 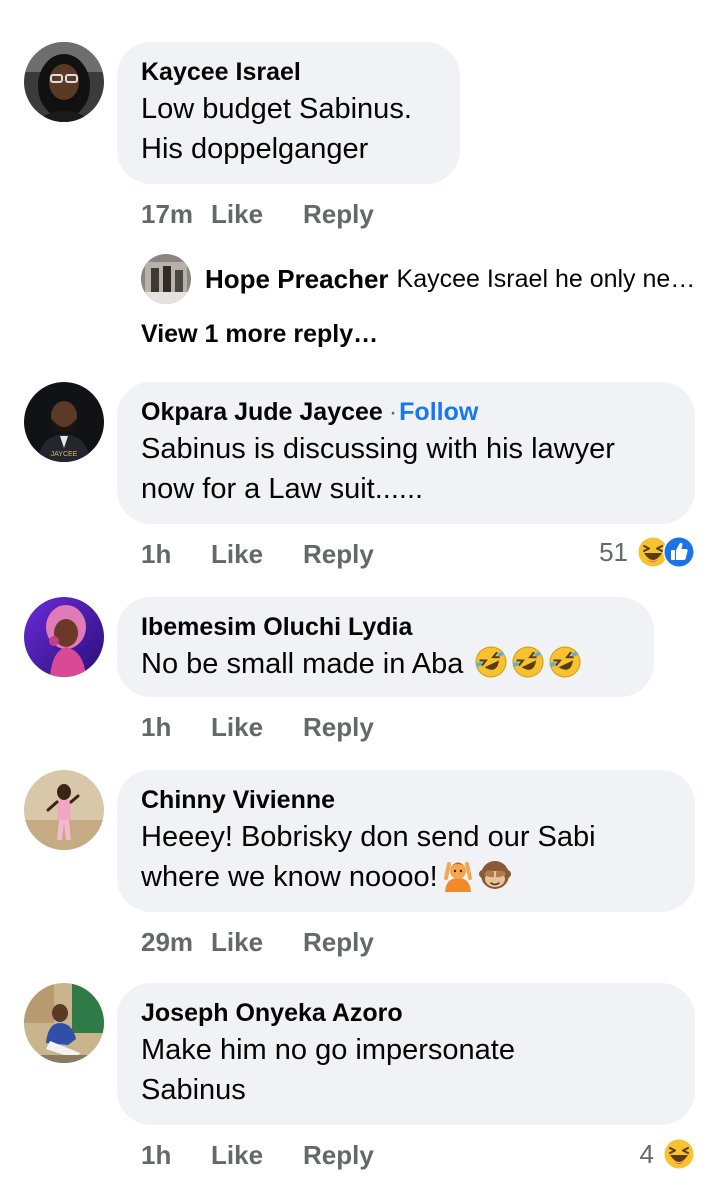 I want to click on haha-icon, so click(x=679, y=1154).